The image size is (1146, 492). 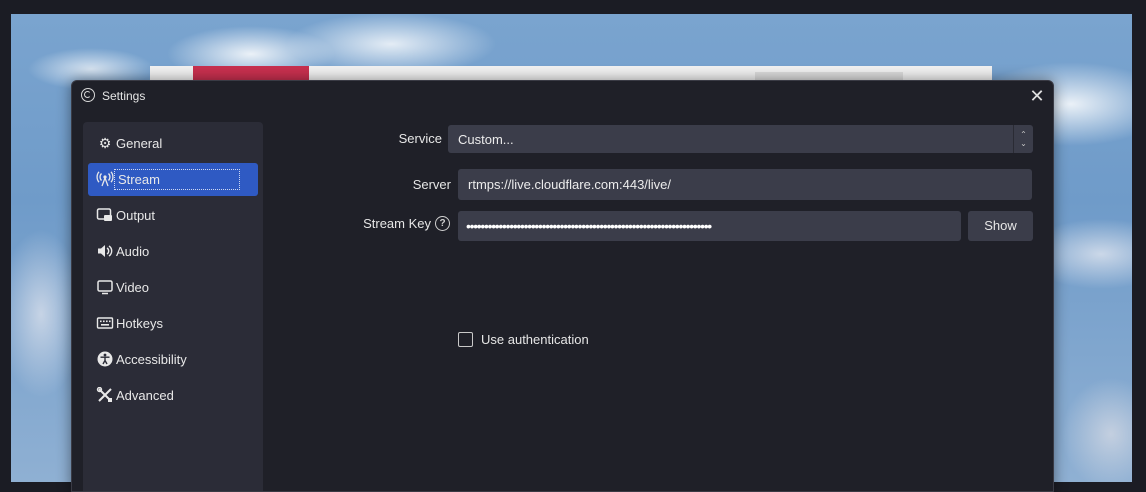 What do you see at coordinates (431, 184) in the screenshot?
I see `server-label: Server` at bounding box center [431, 184].